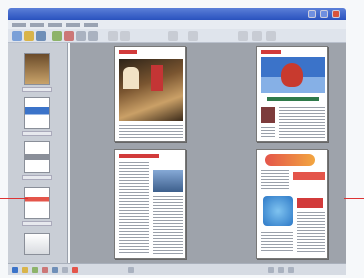 This screenshot has height=278, width=364. Describe the element at coordinates (173, 36) in the screenshot. I see `page-nav-icon` at that location.